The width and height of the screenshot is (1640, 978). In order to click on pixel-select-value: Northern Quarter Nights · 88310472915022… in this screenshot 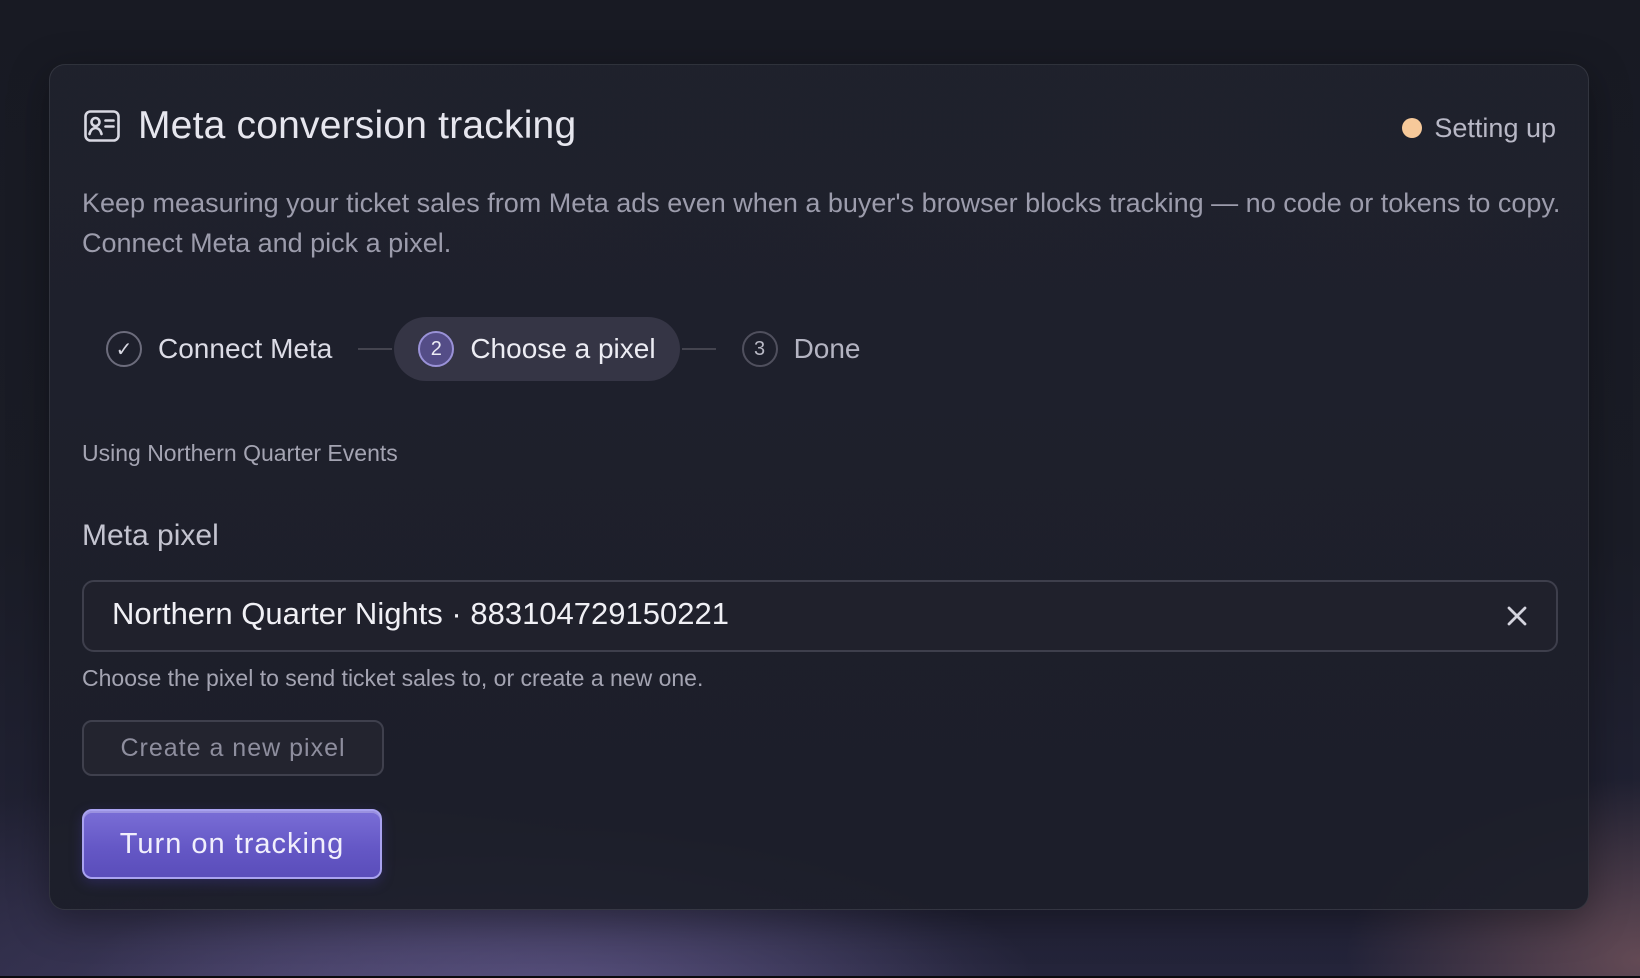, I will do `click(420, 613)`.